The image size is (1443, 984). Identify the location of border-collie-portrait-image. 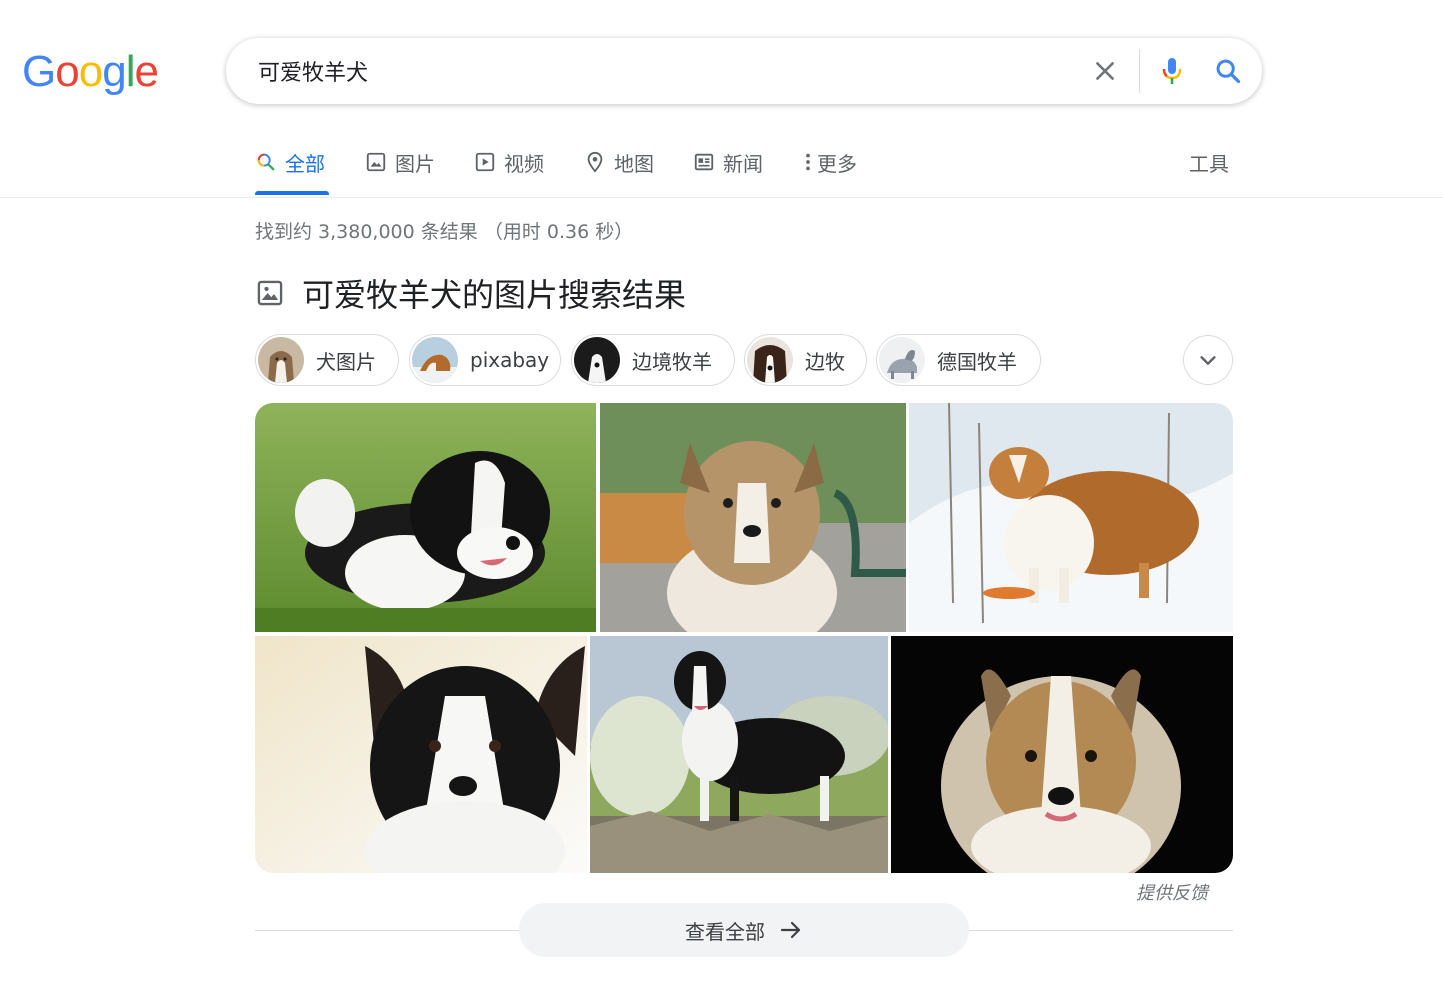
(421, 754).